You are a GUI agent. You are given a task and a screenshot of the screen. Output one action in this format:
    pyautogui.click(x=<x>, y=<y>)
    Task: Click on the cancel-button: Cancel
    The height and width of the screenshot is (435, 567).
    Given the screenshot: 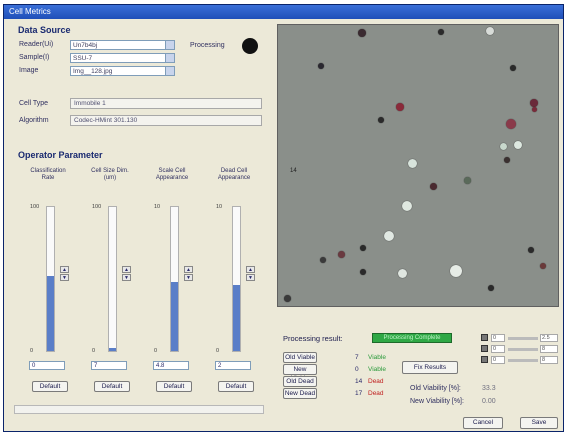 What is the action you would take?
    pyautogui.click(x=483, y=423)
    